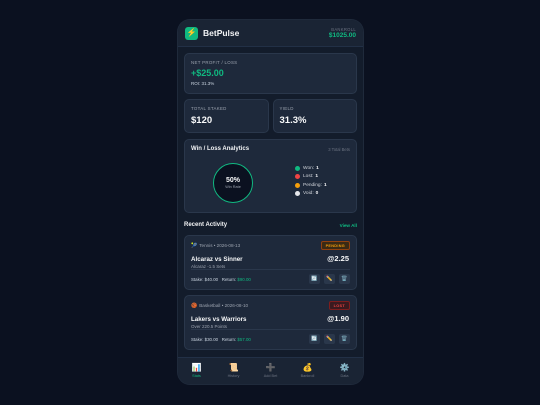  I want to click on won-dot-icon, so click(297, 168).